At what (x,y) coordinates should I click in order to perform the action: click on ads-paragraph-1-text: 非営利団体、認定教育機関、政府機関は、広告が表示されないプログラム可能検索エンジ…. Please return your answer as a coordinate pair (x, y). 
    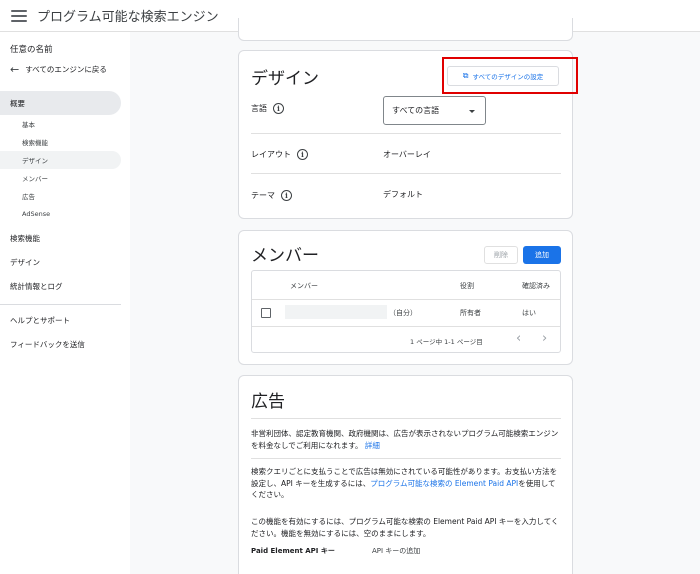
    Looking at the image, I should click on (405, 439).